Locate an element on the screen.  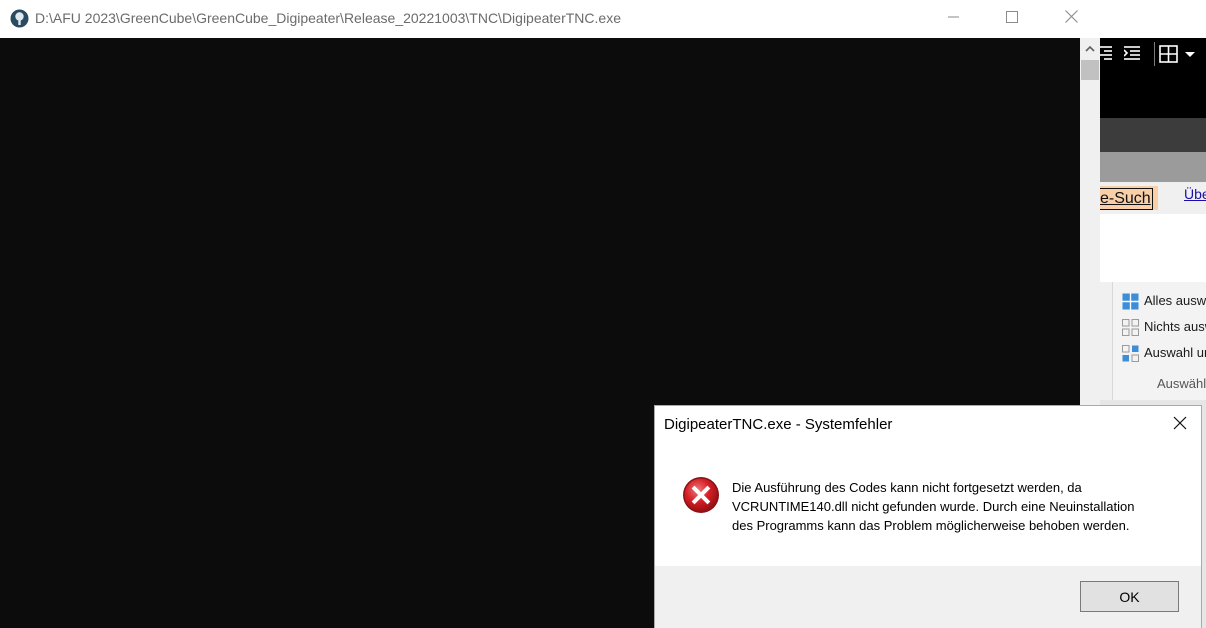
invert-selection-icon is located at coordinates (1130, 354).